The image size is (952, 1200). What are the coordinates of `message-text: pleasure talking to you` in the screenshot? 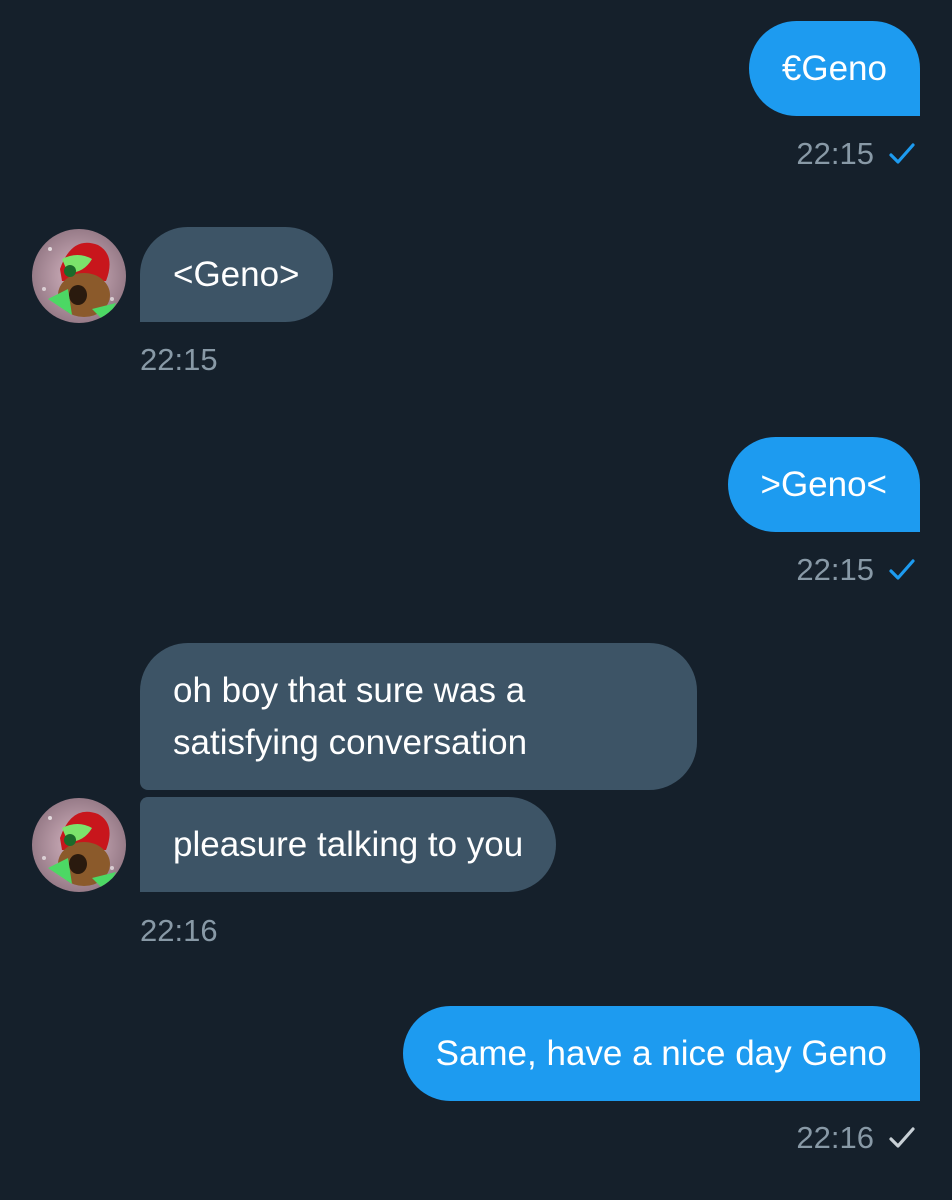 It's located at (348, 844).